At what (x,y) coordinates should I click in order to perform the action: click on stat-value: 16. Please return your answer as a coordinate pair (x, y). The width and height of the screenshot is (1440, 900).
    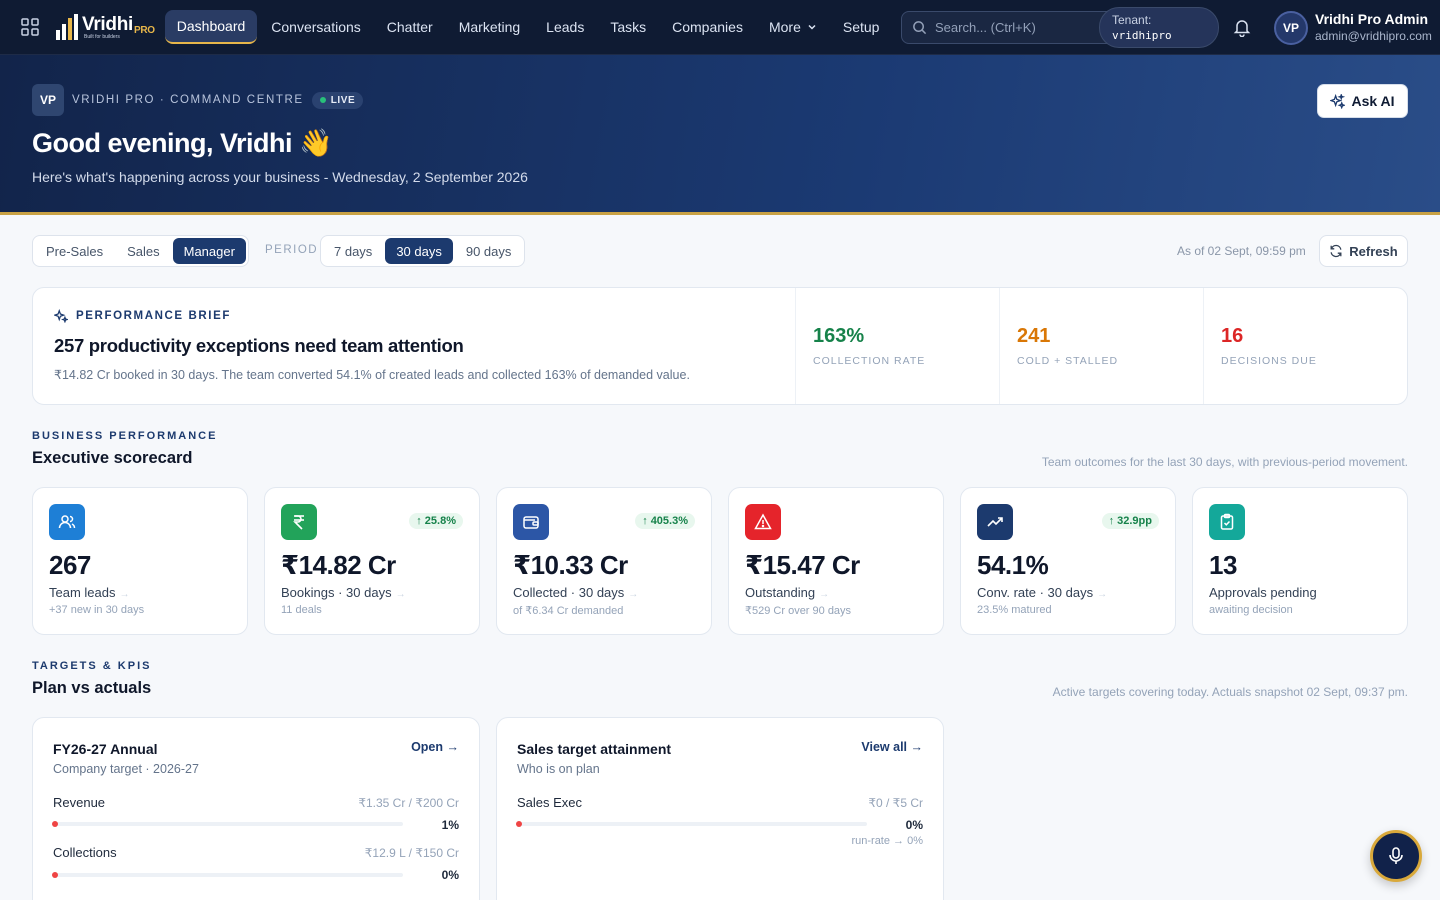
    Looking at the image, I should click on (1232, 336).